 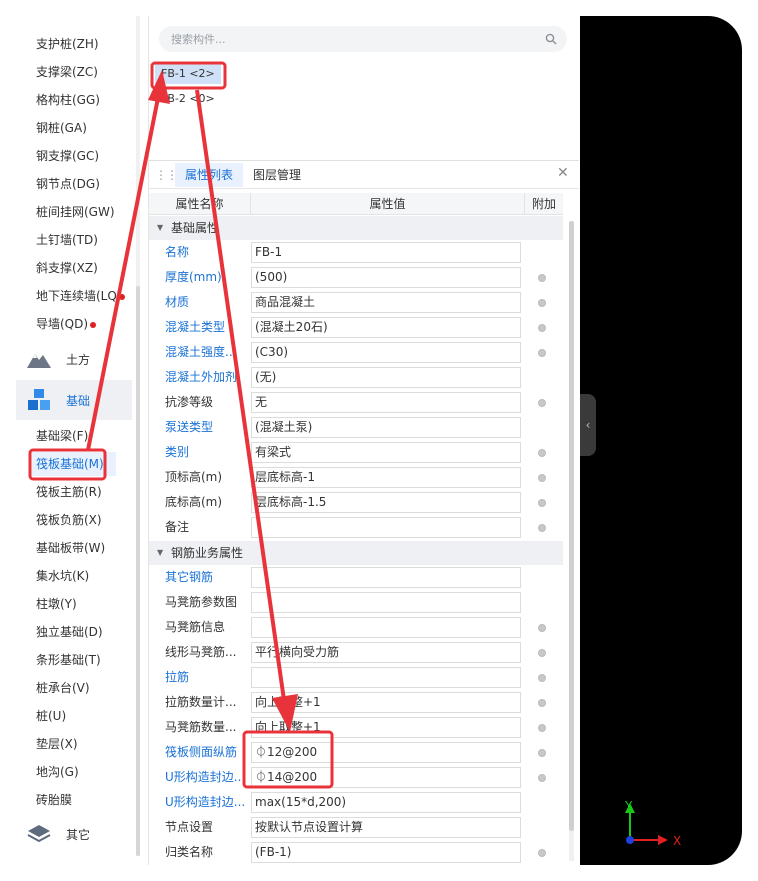 I want to click on table-row: 名称 FB-1, so click(x=356, y=252).